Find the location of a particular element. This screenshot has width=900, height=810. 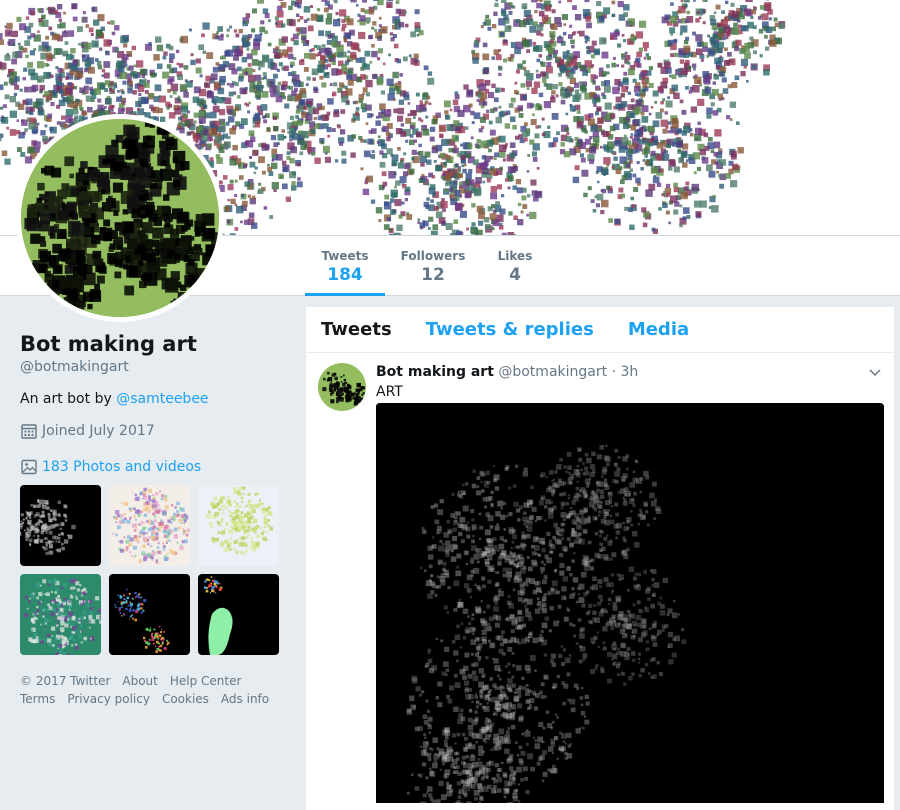

avatar-art is located at coordinates (120, 218).